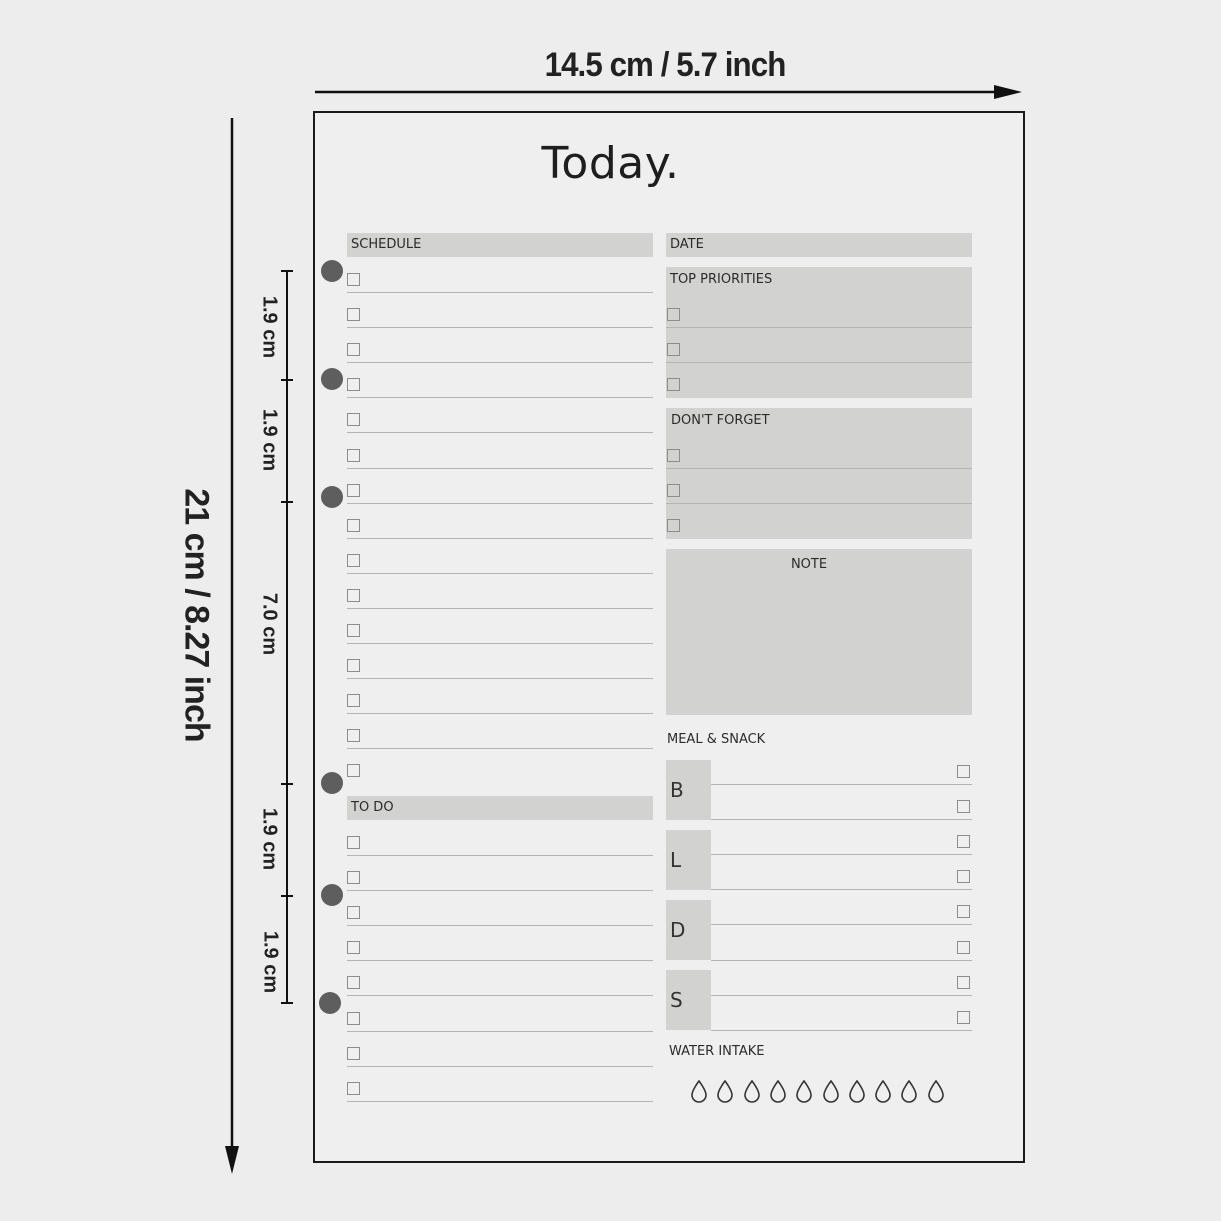  I want to click on dont-forget-label: DON'T FORGET, so click(720, 420).